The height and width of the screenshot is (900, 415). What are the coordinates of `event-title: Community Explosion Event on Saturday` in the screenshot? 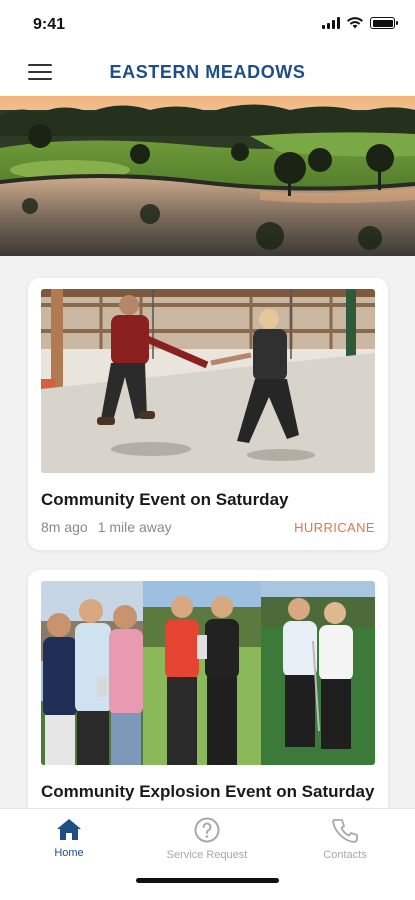 It's located at (208, 791).